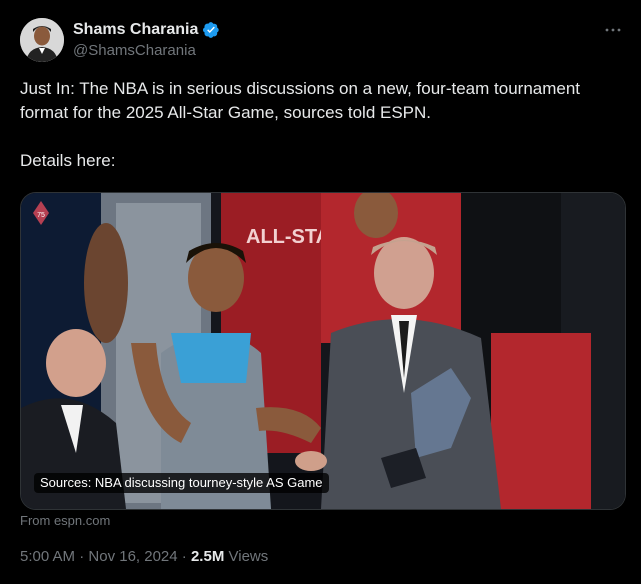 This screenshot has width=641, height=584. I want to click on author-display-name: Shams Charania, so click(135, 30).